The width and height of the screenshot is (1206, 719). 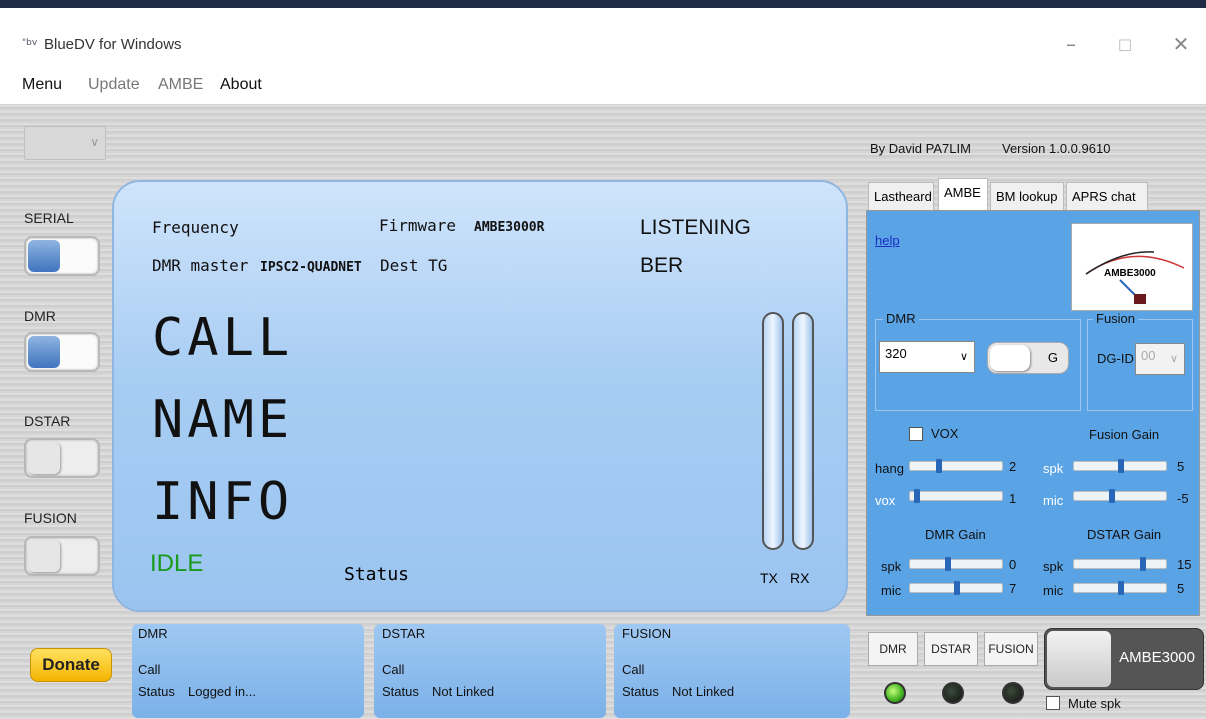 I want to click on fusion-mode-button: FUSION, so click(x=1011, y=649).